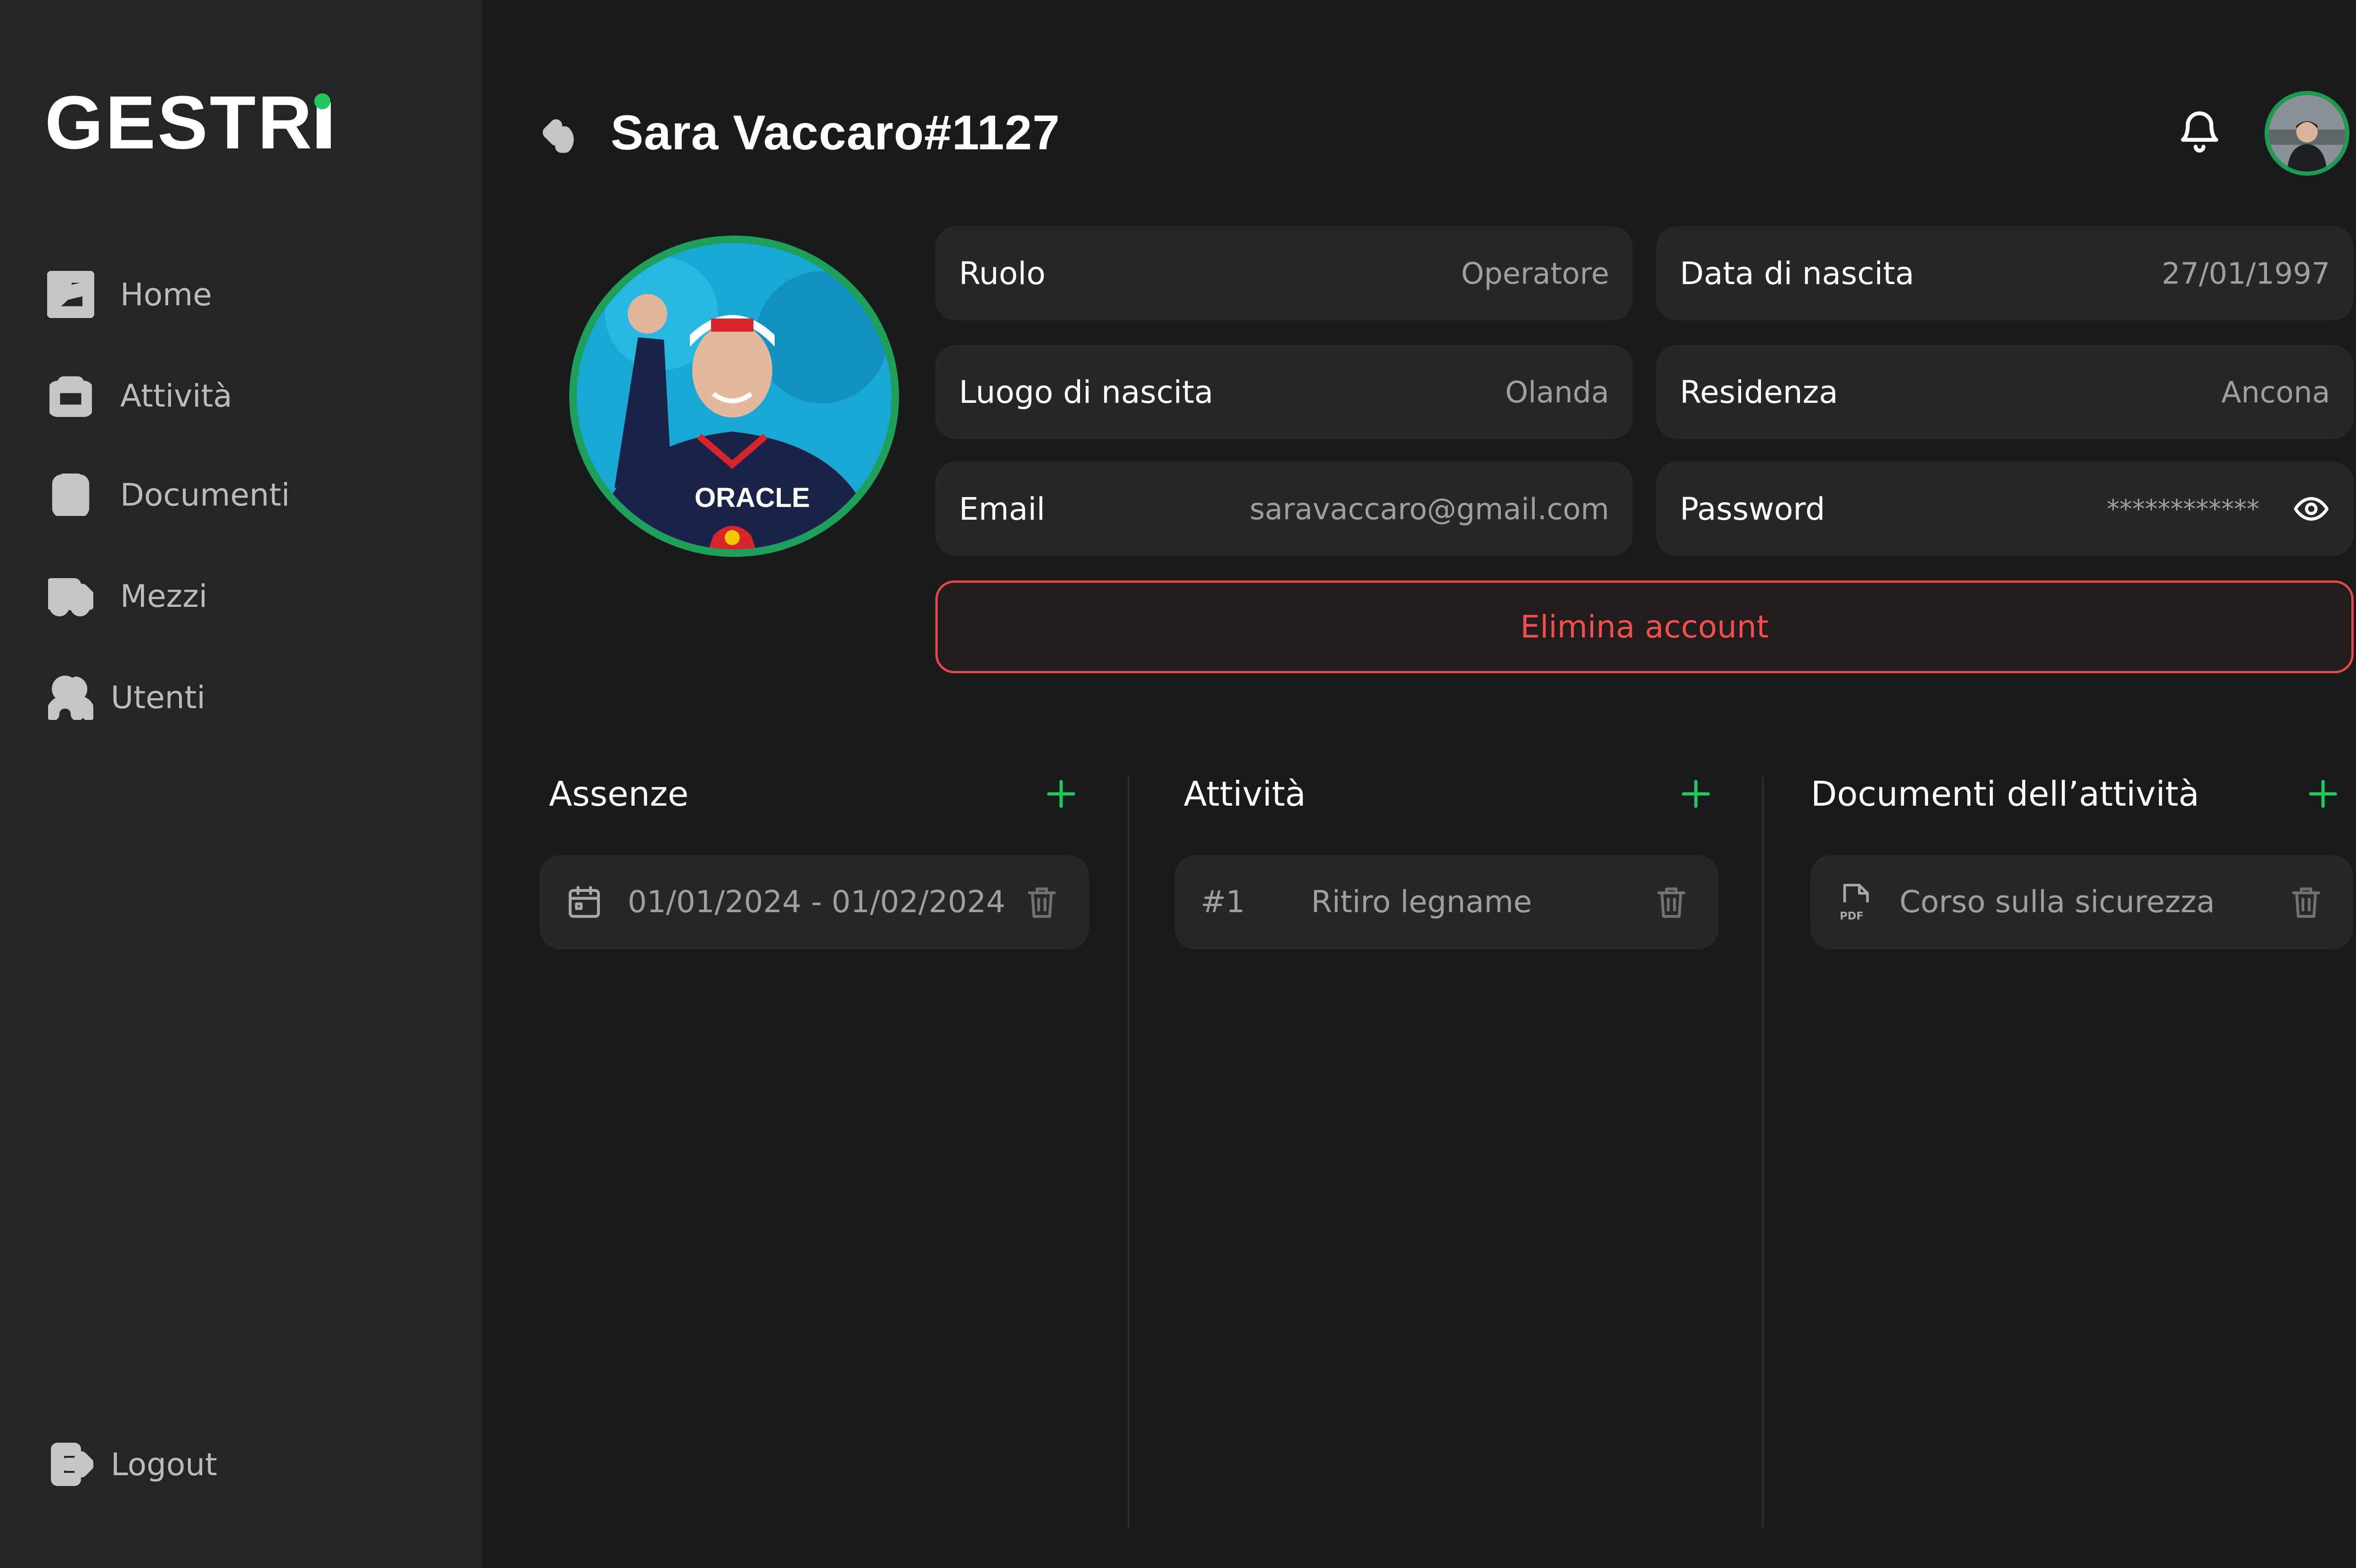  I want to click on truck-icon, so click(71, 596).